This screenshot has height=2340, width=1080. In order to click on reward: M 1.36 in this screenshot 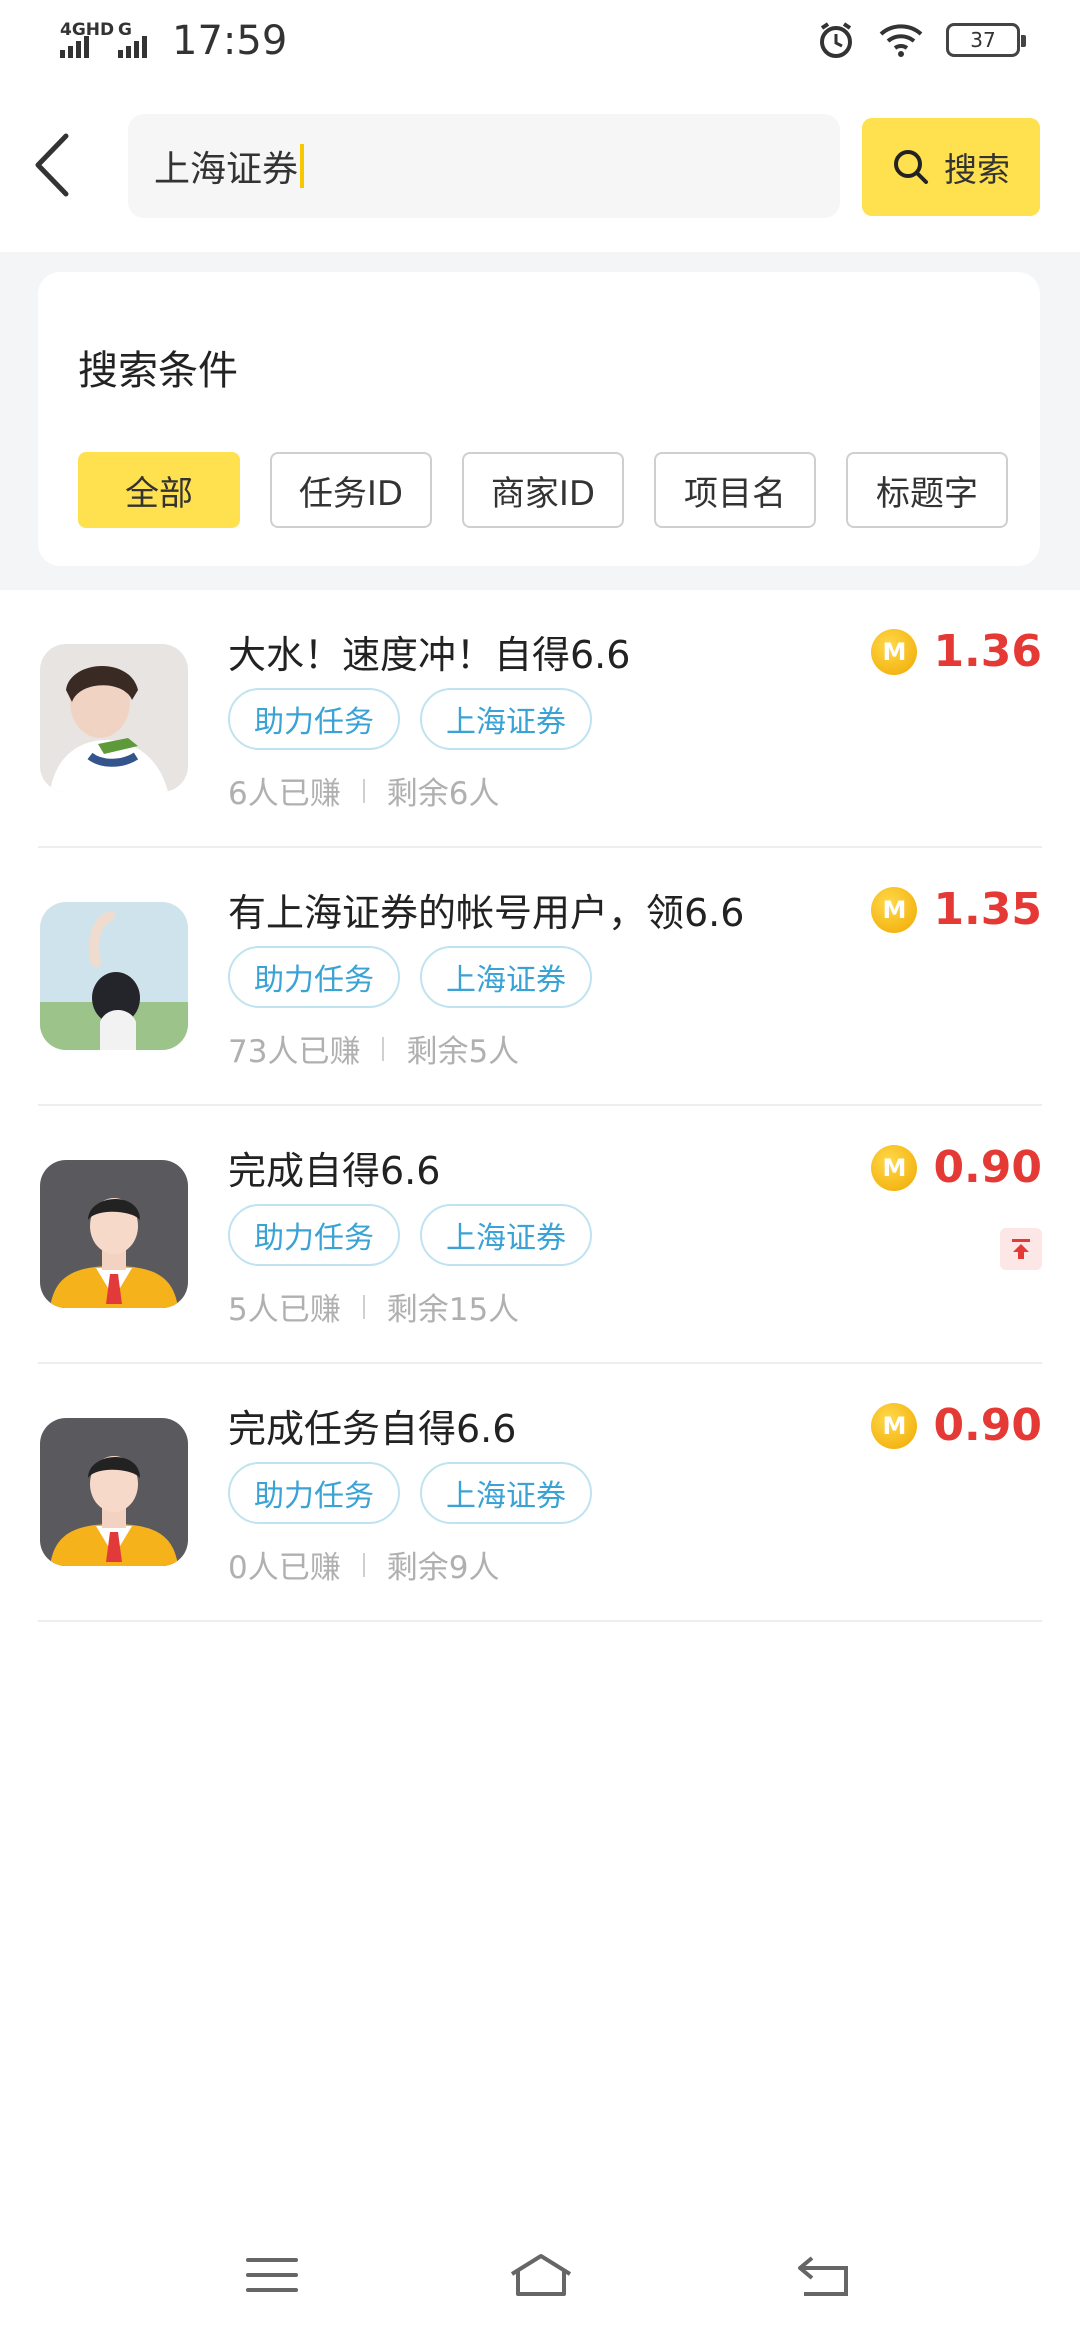, I will do `click(956, 651)`.